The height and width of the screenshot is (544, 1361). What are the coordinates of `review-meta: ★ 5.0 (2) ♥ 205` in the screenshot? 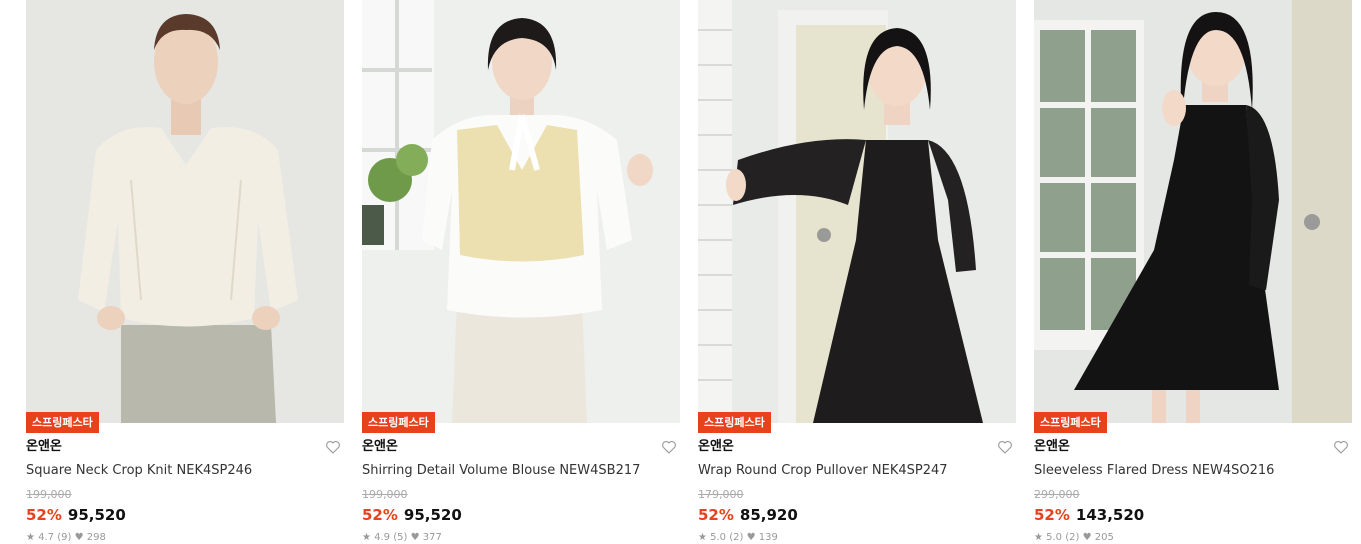 It's located at (1074, 538).